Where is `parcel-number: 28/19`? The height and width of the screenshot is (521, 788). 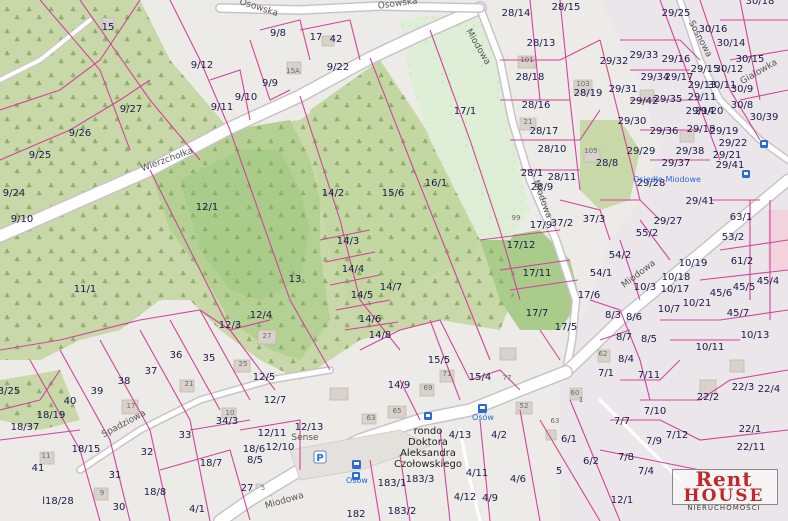
parcel-number: 28/19 is located at coordinates (588, 93).